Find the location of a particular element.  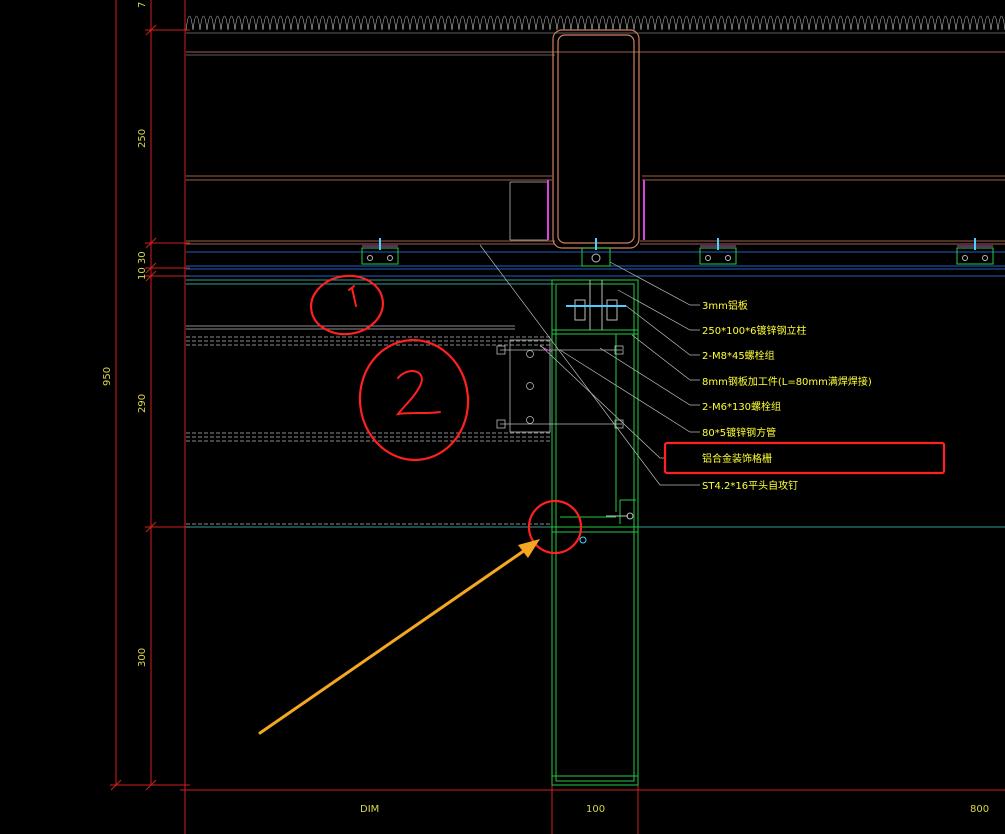

vertical-dimension-lines is located at coordinates (150, 417).